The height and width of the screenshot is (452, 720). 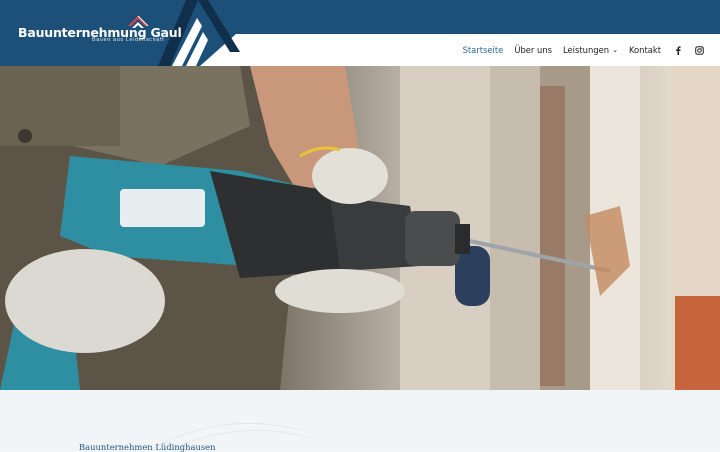 What do you see at coordinates (147, 447) in the screenshot?
I see `intro-heading: Bauunternehmen Lüdinghausen` at bounding box center [147, 447].